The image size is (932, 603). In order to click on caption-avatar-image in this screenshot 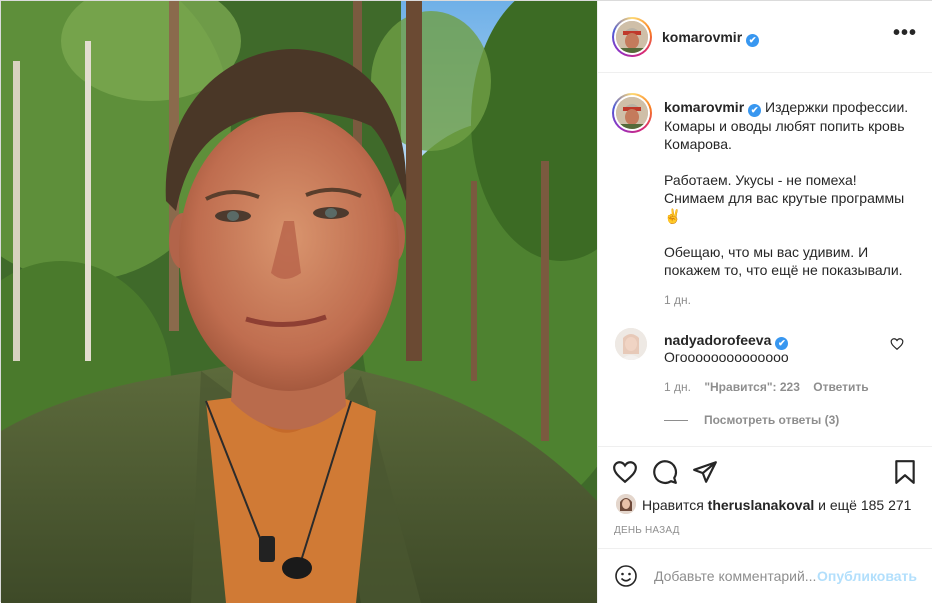, I will do `click(632, 113)`.